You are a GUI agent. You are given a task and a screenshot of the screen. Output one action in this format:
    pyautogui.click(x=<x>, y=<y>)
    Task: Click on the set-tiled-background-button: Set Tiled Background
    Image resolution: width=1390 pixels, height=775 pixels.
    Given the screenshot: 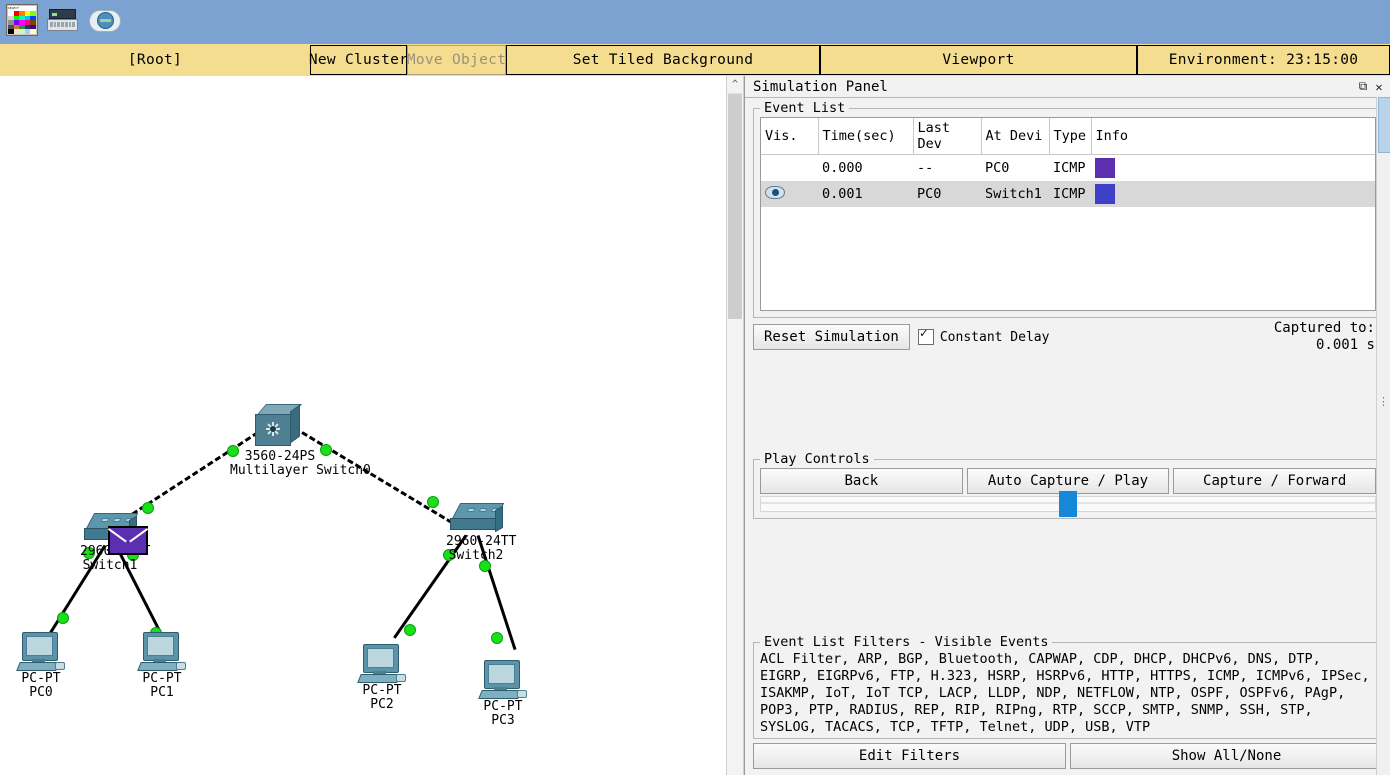 What is the action you would take?
    pyautogui.click(x=663, y=60)
    